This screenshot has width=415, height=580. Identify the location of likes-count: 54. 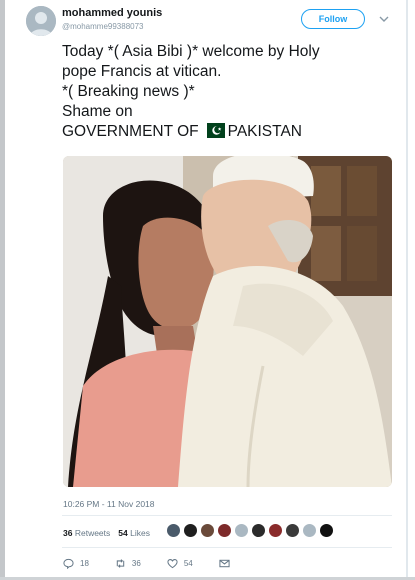
(123, 533).